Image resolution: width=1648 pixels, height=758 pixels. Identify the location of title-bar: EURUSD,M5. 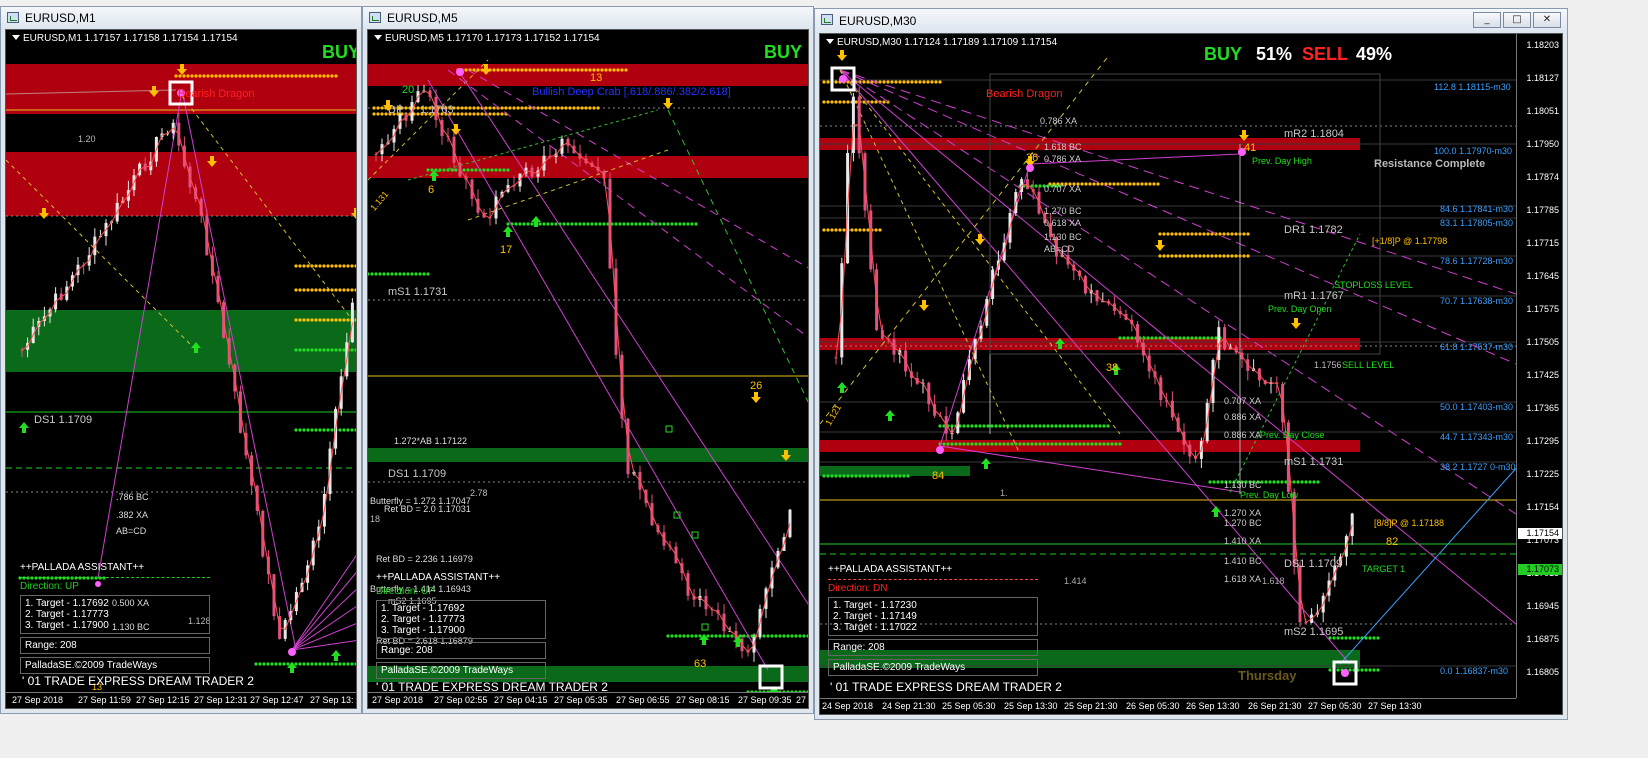
(588, 18).